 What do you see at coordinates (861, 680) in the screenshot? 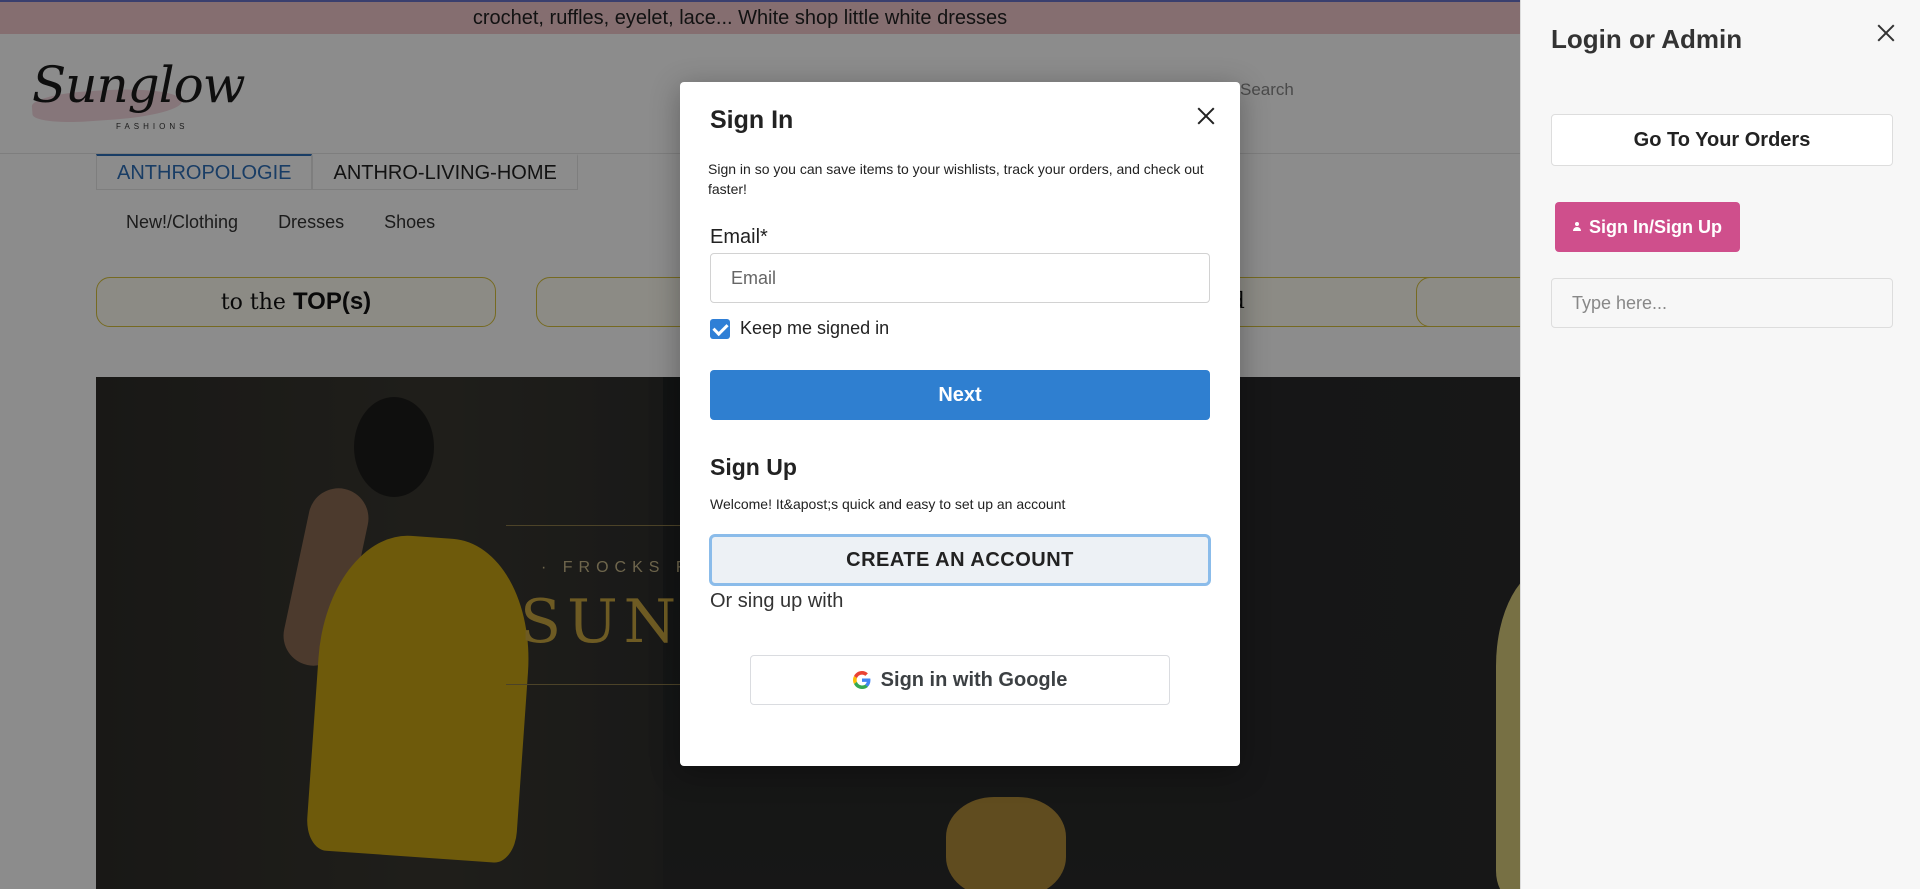
I see `google-icon` at bounding box center [861, 680].